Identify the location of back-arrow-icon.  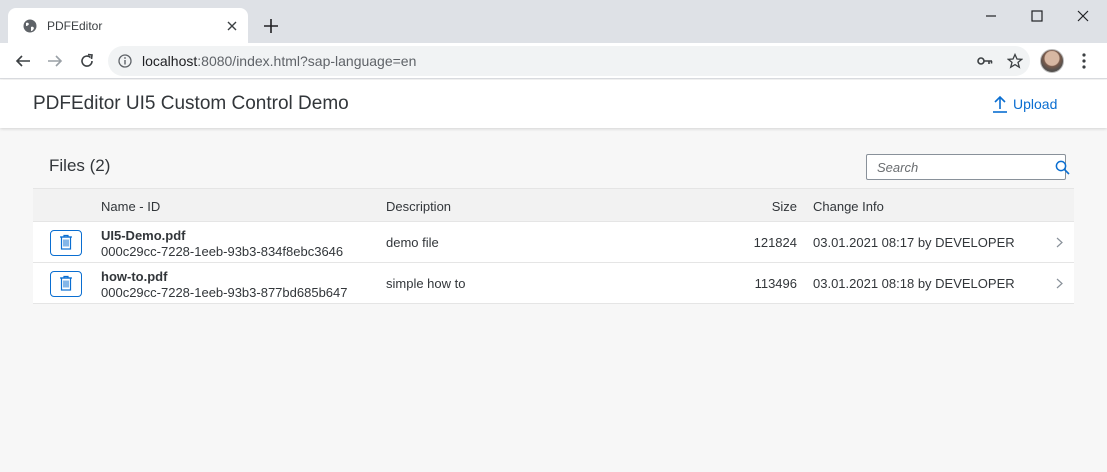
(23, 61).